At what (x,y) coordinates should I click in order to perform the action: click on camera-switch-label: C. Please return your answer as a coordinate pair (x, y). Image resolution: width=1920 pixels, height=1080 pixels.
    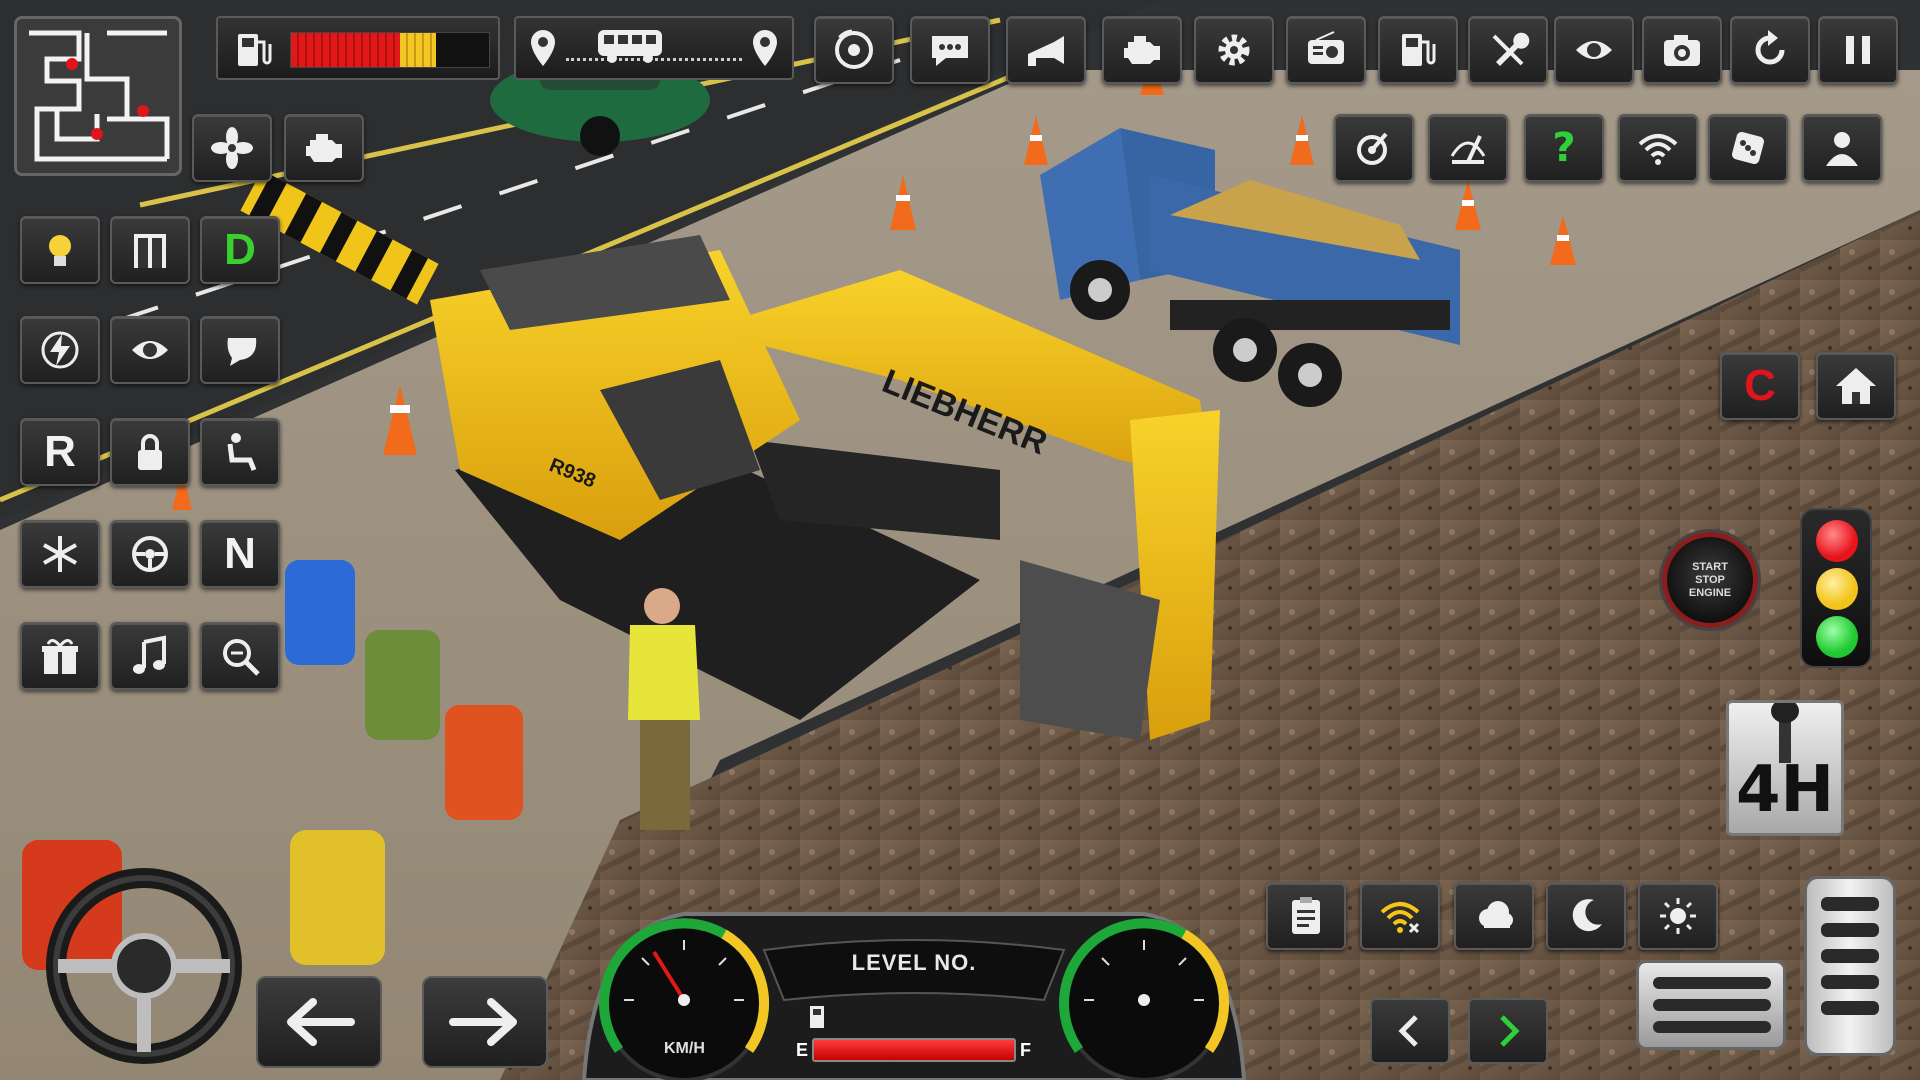
    Looking at the image, I should click on (1760, 385).